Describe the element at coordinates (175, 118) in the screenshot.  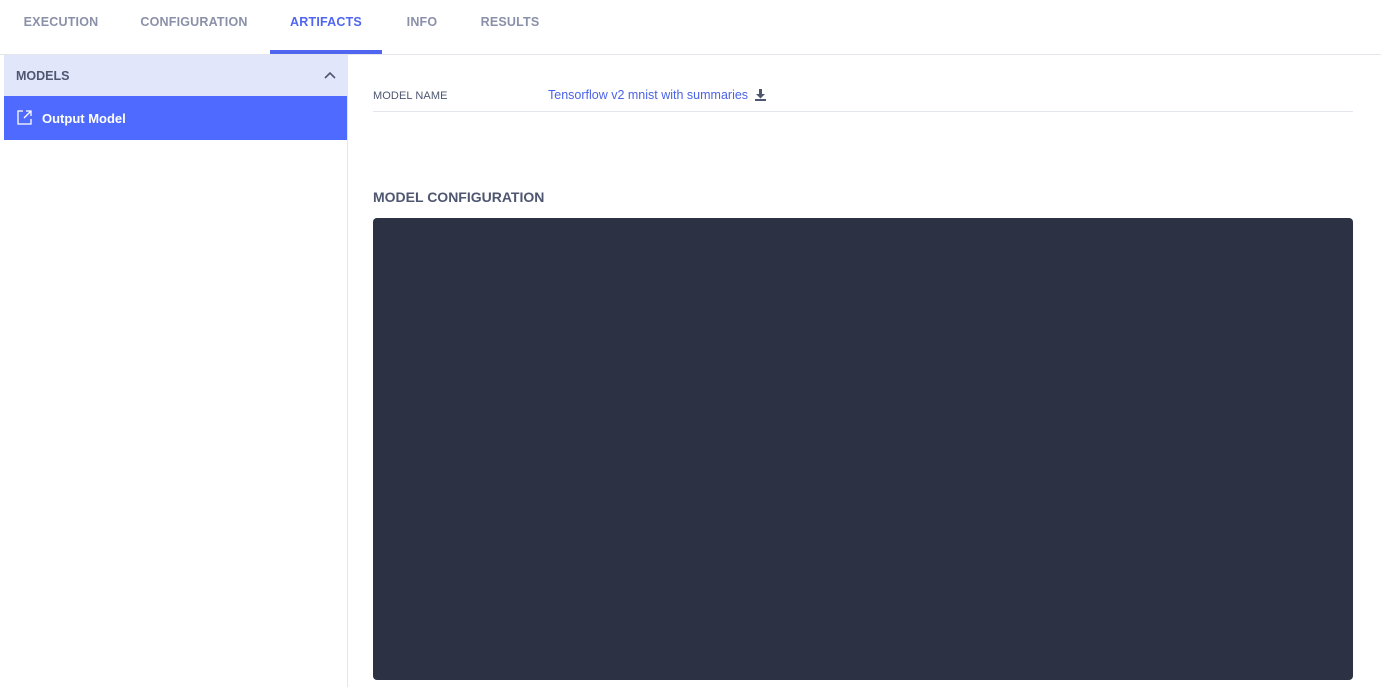
I see `sidebar-item-output-model: Output Model` at that location.